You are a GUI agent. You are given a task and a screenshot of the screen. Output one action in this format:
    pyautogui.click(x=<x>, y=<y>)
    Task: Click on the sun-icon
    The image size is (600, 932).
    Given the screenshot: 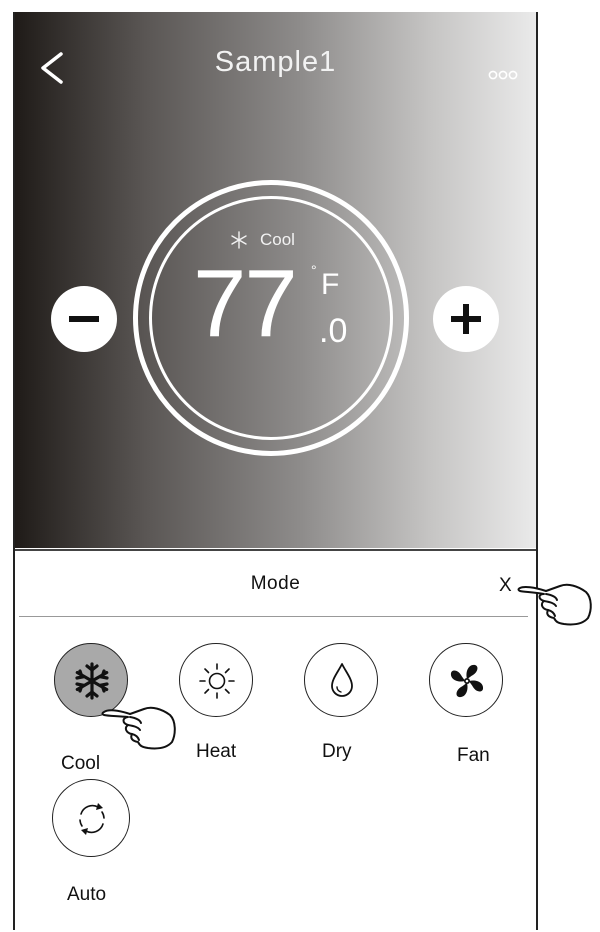 What is the action you would take?
    pyautogui.click(x=217, y=681)
    